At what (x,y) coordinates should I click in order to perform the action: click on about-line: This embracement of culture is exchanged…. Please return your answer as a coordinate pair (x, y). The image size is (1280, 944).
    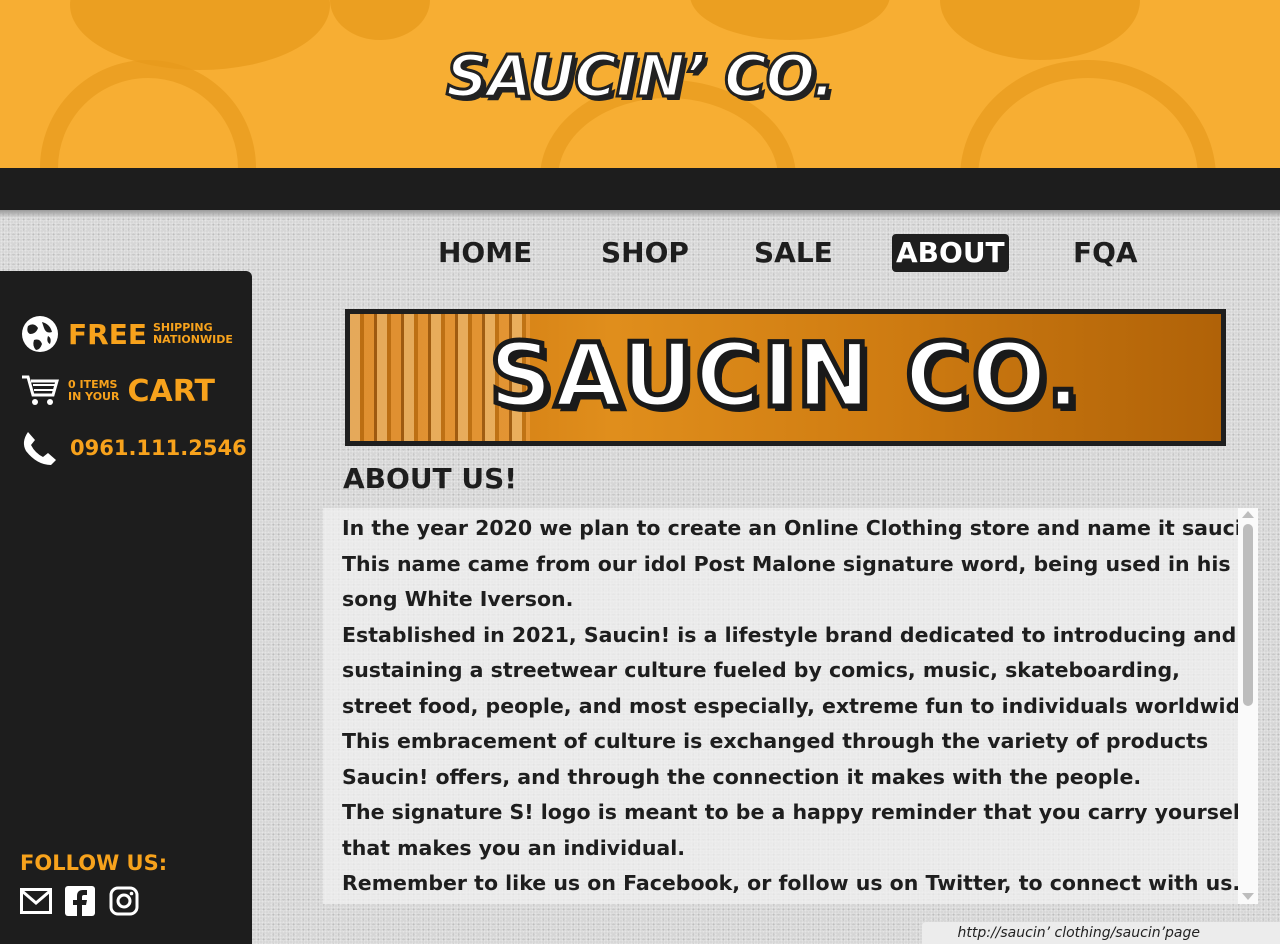
    Looking at the image, I should click on (775, 741).